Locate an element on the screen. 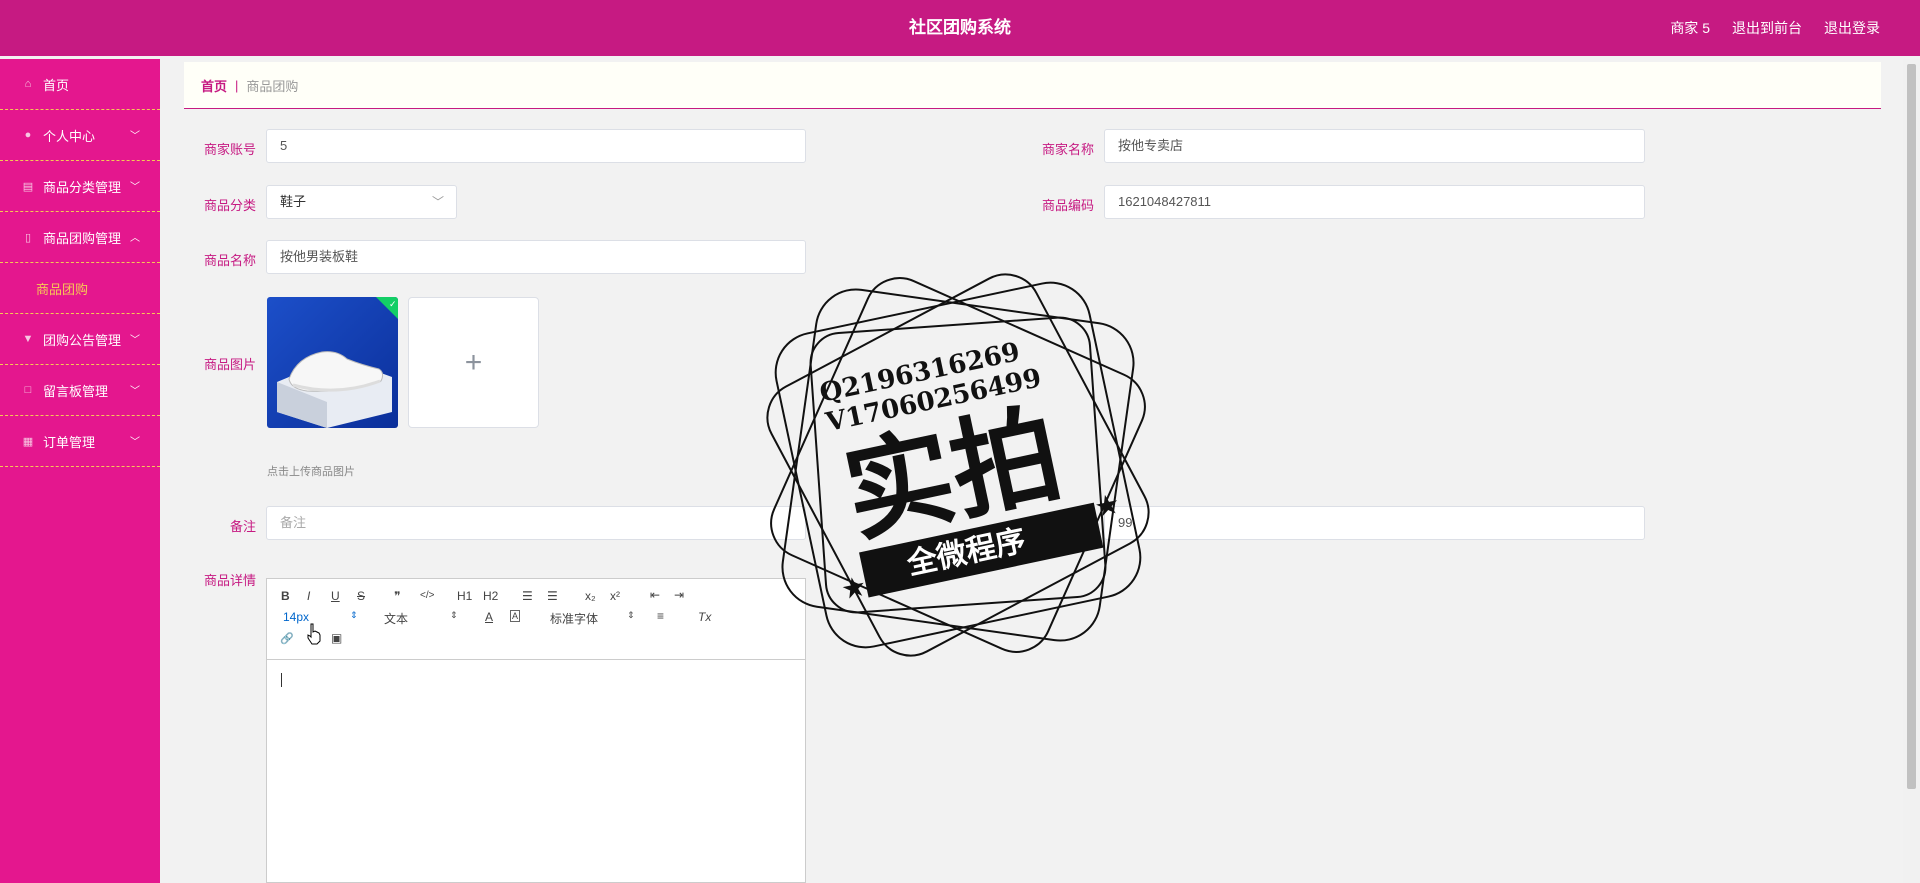 The width and height of the screenshot is (1920, 883). subscript-button: x₂ is located at coordinates (590, 596).